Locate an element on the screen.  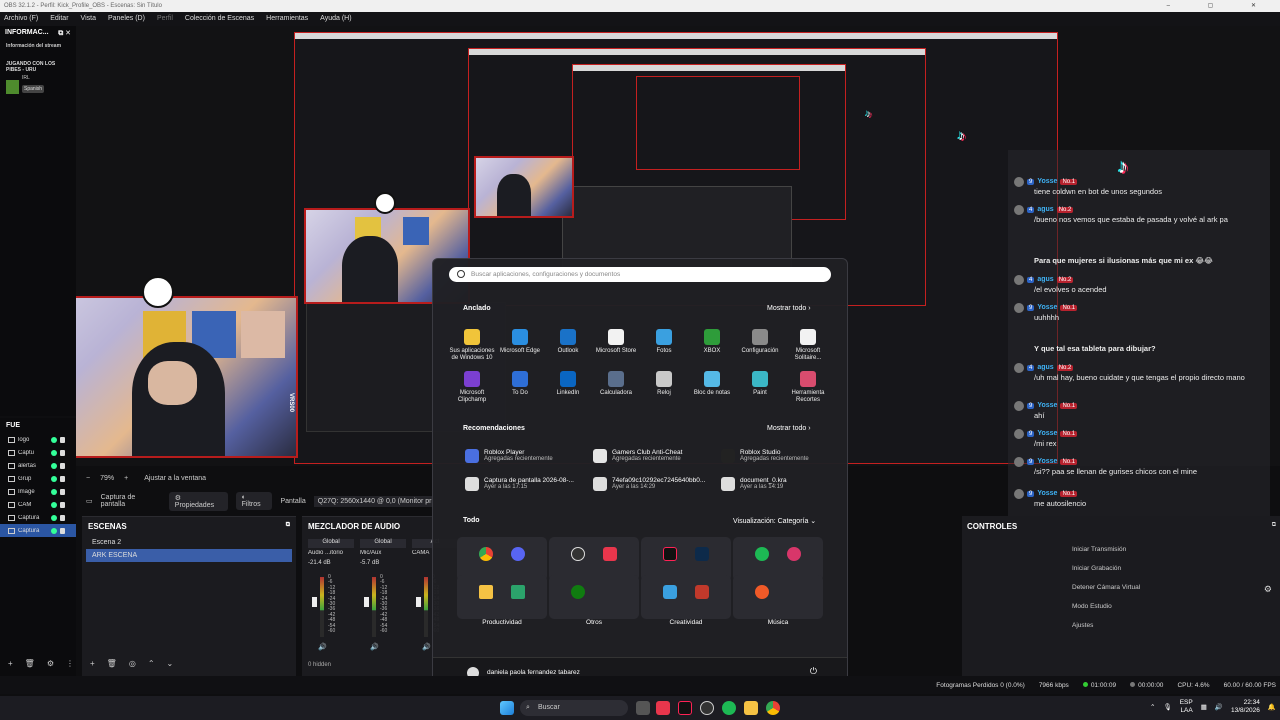
control-button: Modo Estudio is located at coordinates (1092, 606).